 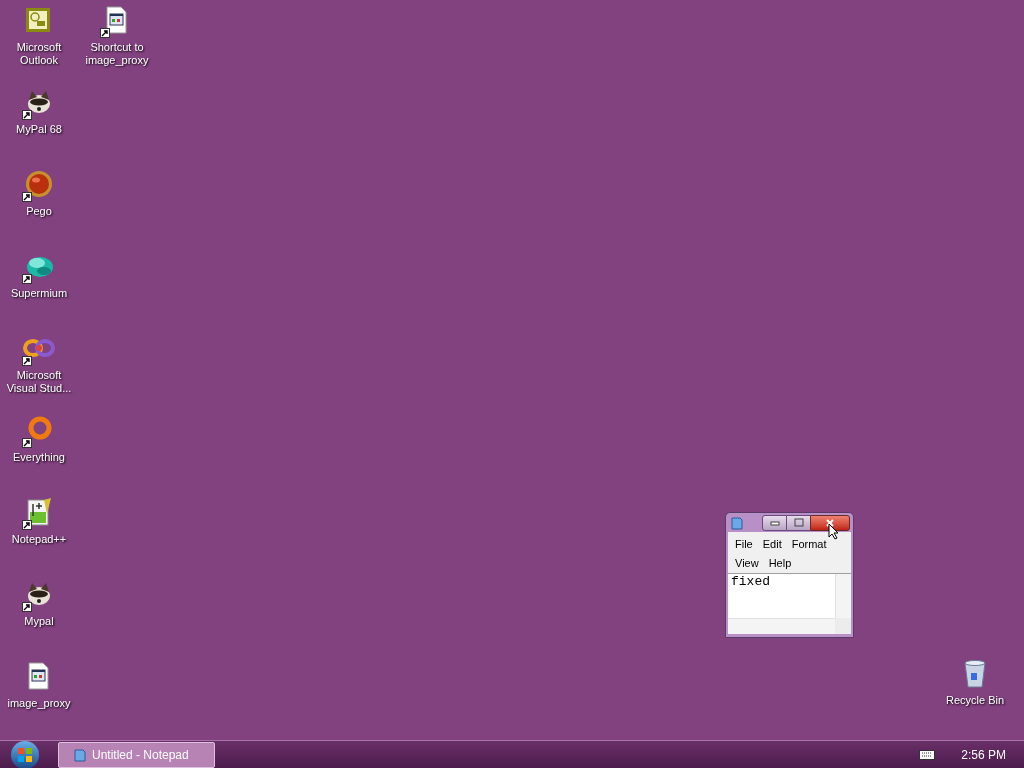 What do you see at coordinates (833, 531) in the screenshot?
I see `cursor-icon` at bounding box center [833, 531].